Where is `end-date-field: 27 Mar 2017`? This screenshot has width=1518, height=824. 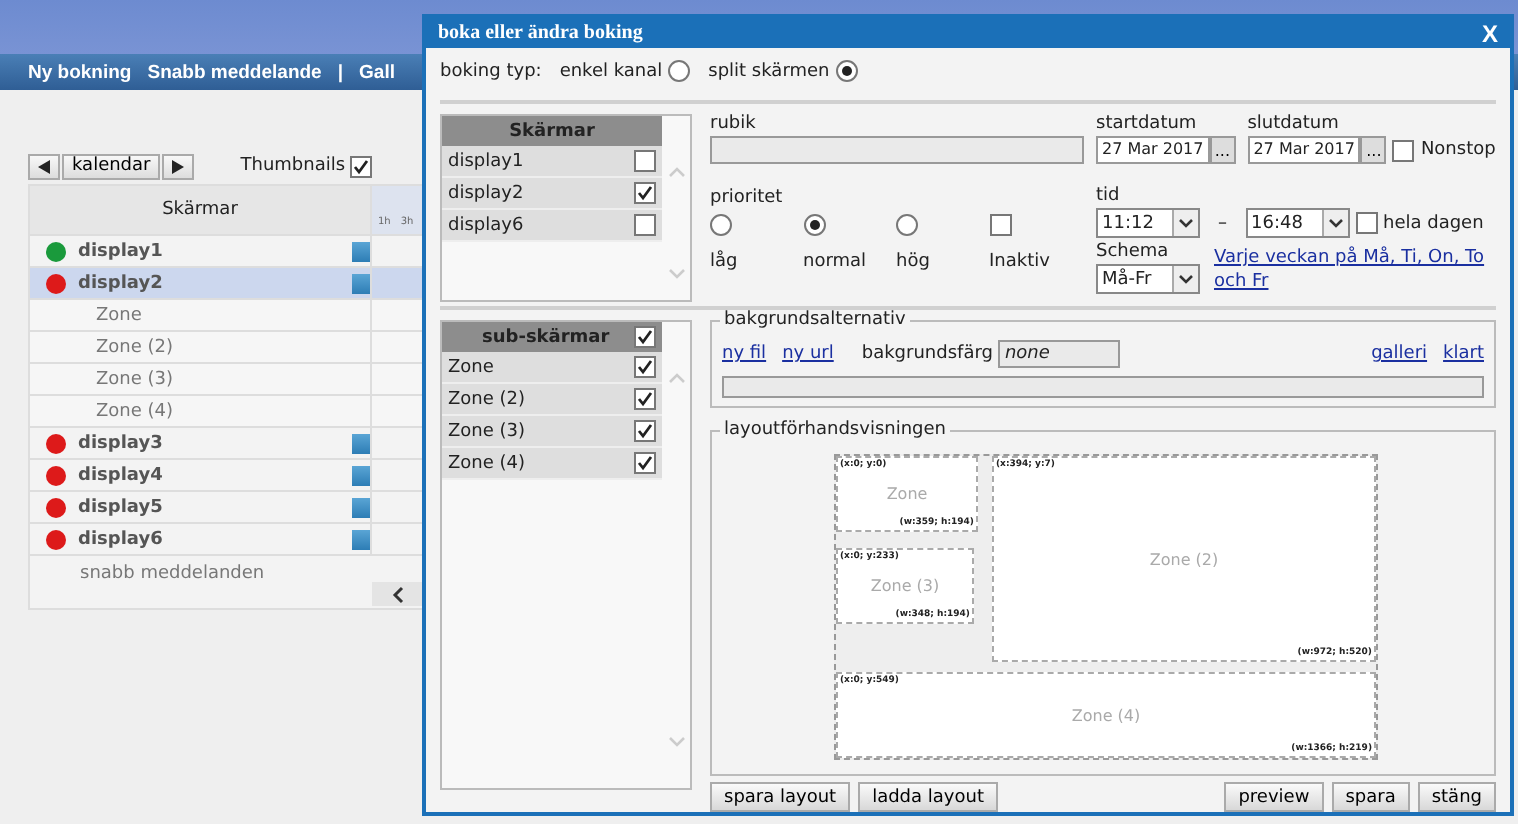
end-date-field: 27 Mar 2017 is located at coordinates (1304, 150).